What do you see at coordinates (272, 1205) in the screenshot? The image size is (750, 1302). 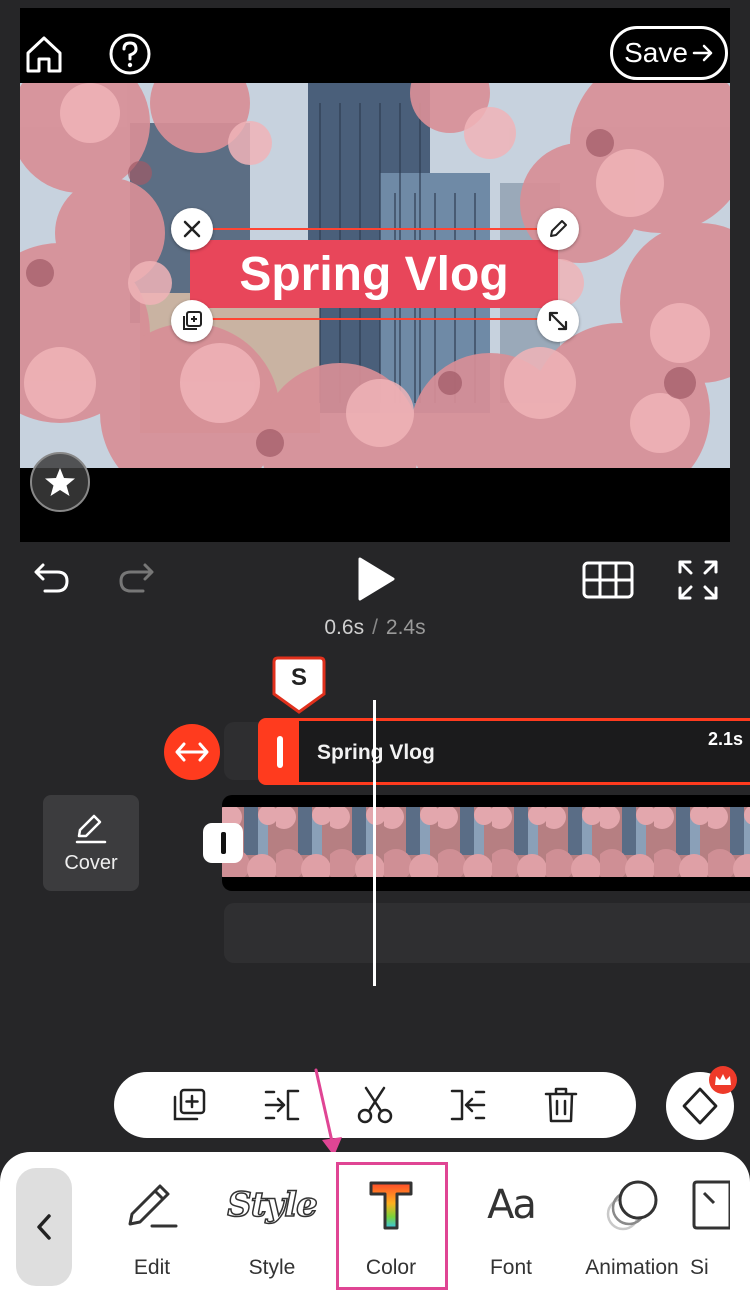 I see `style-icon: Style` at bounding box center [272, 1205].